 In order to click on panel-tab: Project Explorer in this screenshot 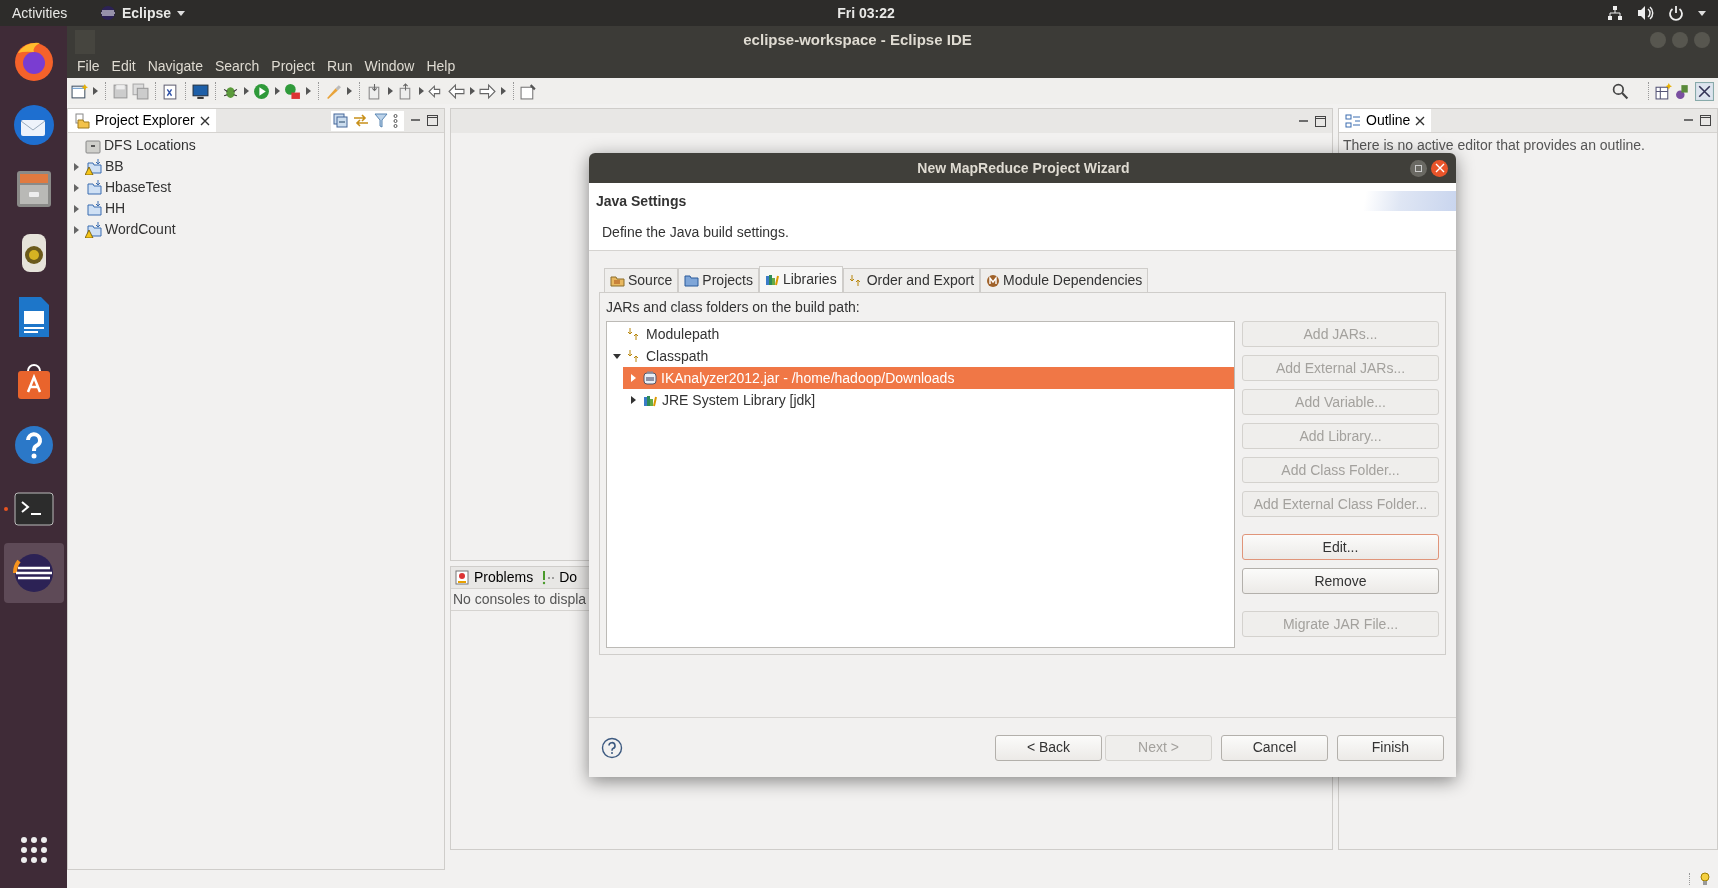, I will do `click(142, 120)`.